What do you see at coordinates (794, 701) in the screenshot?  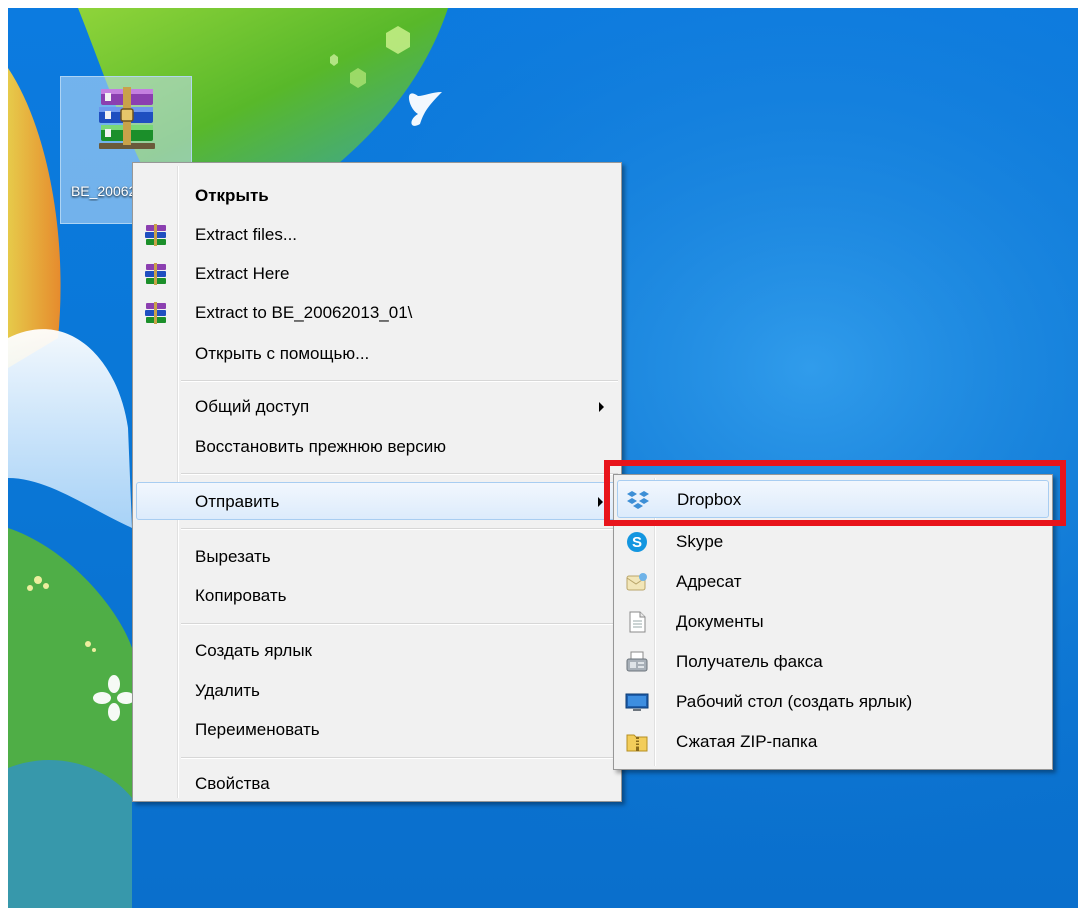 I see `menu-item-label: Рабочий стол (создать ярлык)` at bounding box center [794, 701].